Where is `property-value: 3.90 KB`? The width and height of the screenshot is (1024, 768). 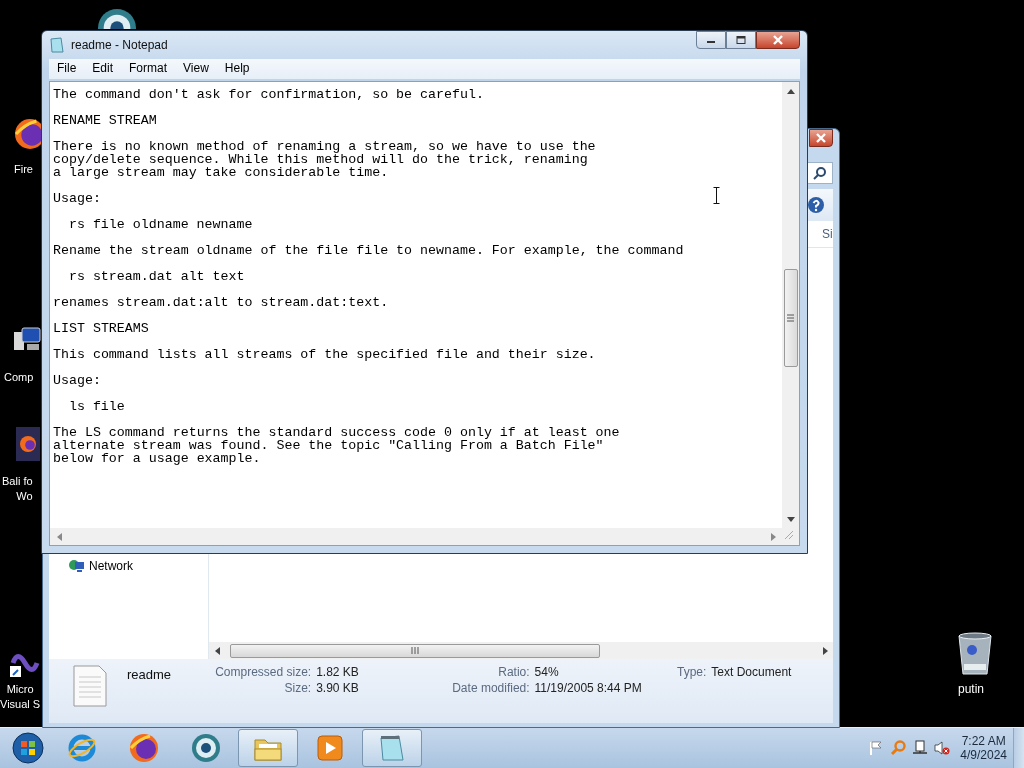
property-value: 3.90 KB is located at coordinates (338, 688).